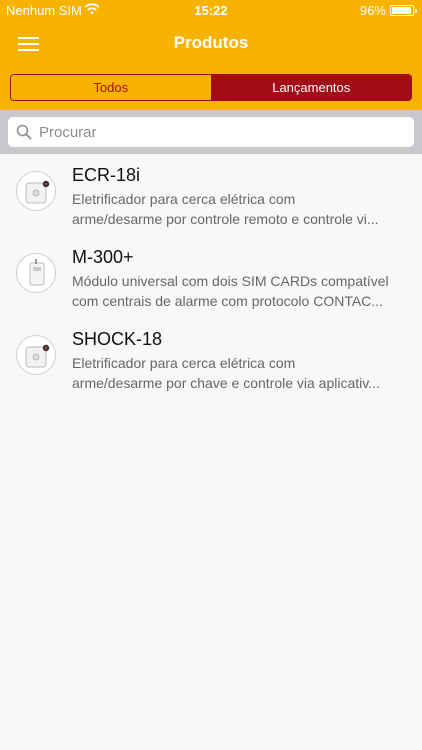 The width and height of the screenshot is (422, 750). Describe the element at coordinates (117, 339) in the screenshot. I see `product-name: SHOCK-18` at that location.